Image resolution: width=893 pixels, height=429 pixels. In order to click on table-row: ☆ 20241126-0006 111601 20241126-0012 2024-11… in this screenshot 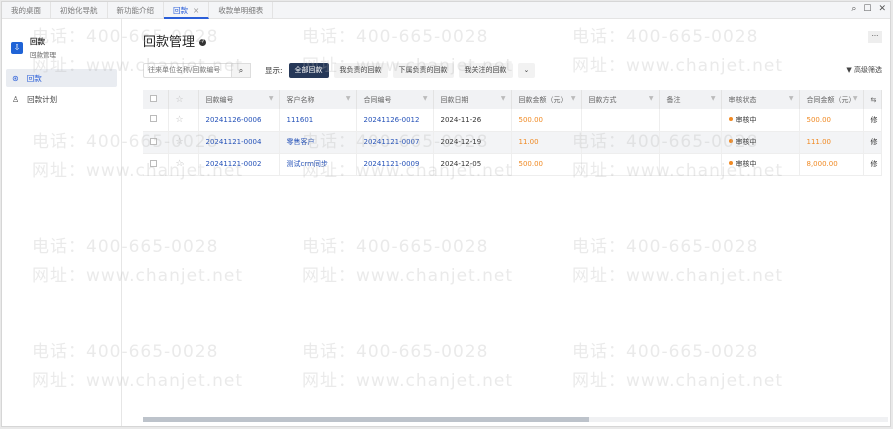, I will do `click(512, 120)`.